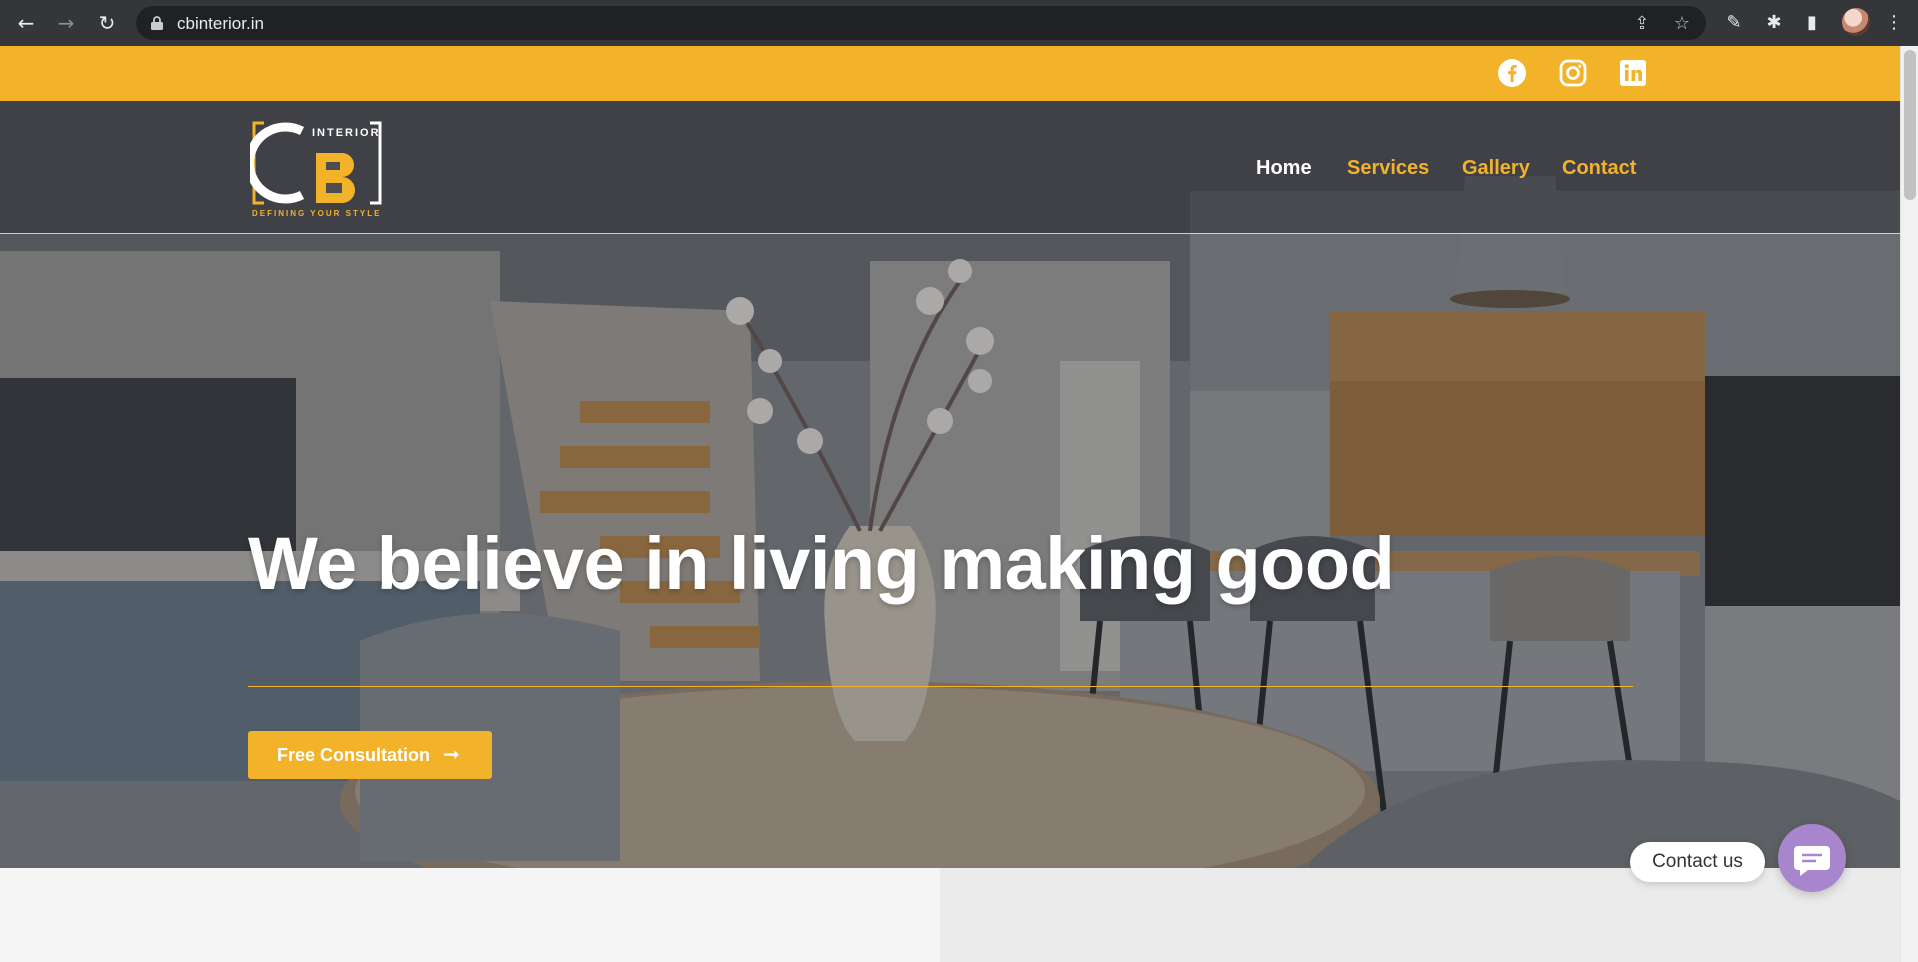  I want to click on side-panel-icon: ▮, so click(1812, 23).